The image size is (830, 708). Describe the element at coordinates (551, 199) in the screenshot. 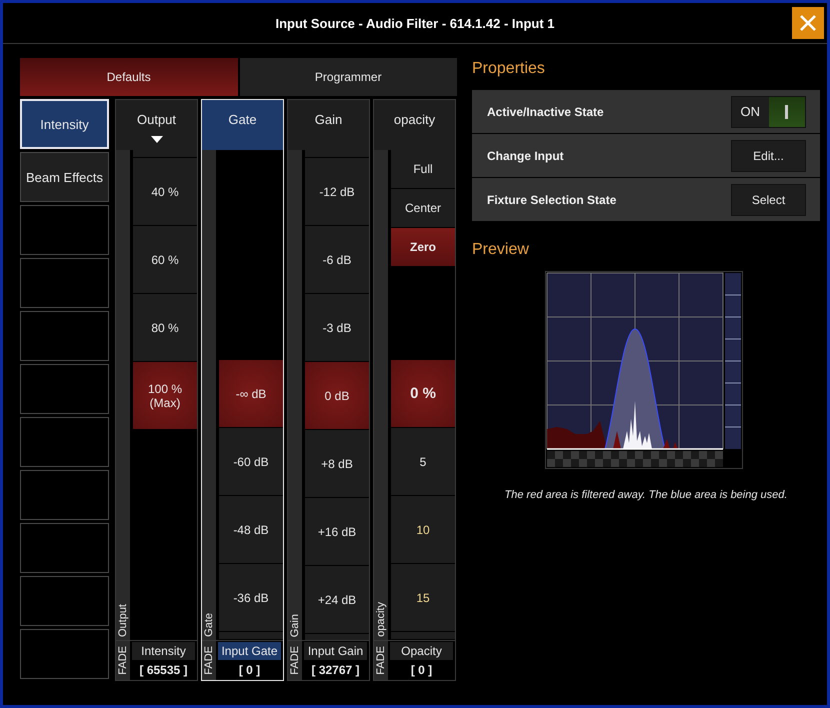

I see `property-label: Fixture Selection State` at that location.